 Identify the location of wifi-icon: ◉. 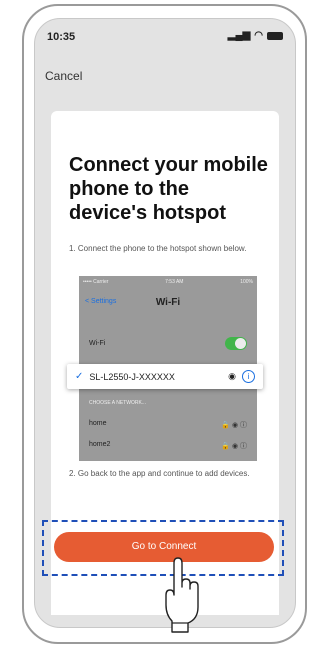
(232, 376).